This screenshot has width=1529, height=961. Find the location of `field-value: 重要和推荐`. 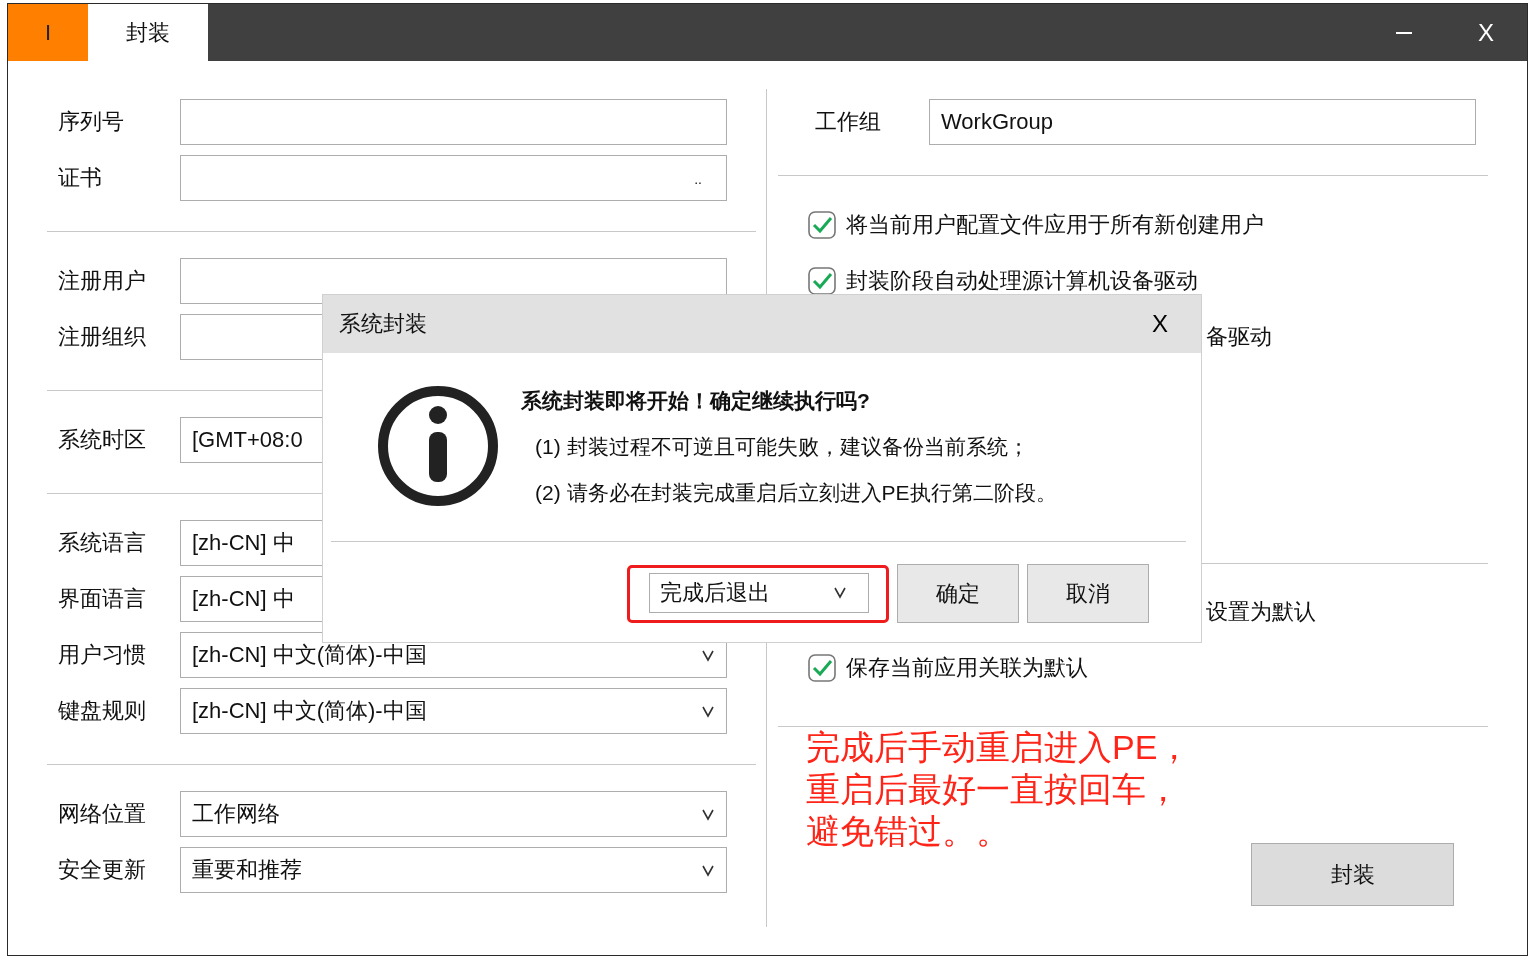

field-value: 重要和推荐 is located at coordinates (247, 870).